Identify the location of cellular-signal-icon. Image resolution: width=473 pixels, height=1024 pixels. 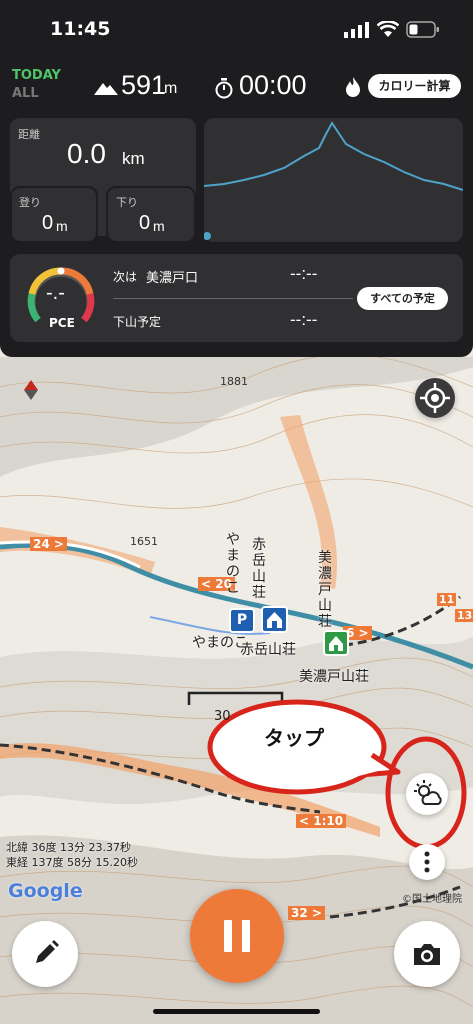
(356, 30).